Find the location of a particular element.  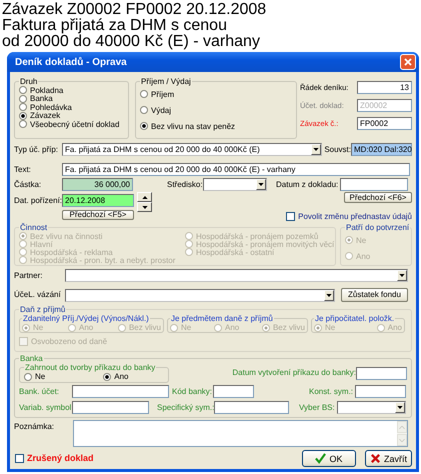

field-label: Datum vytvoření příkazu do banky: is located at coordinates (294, 373).